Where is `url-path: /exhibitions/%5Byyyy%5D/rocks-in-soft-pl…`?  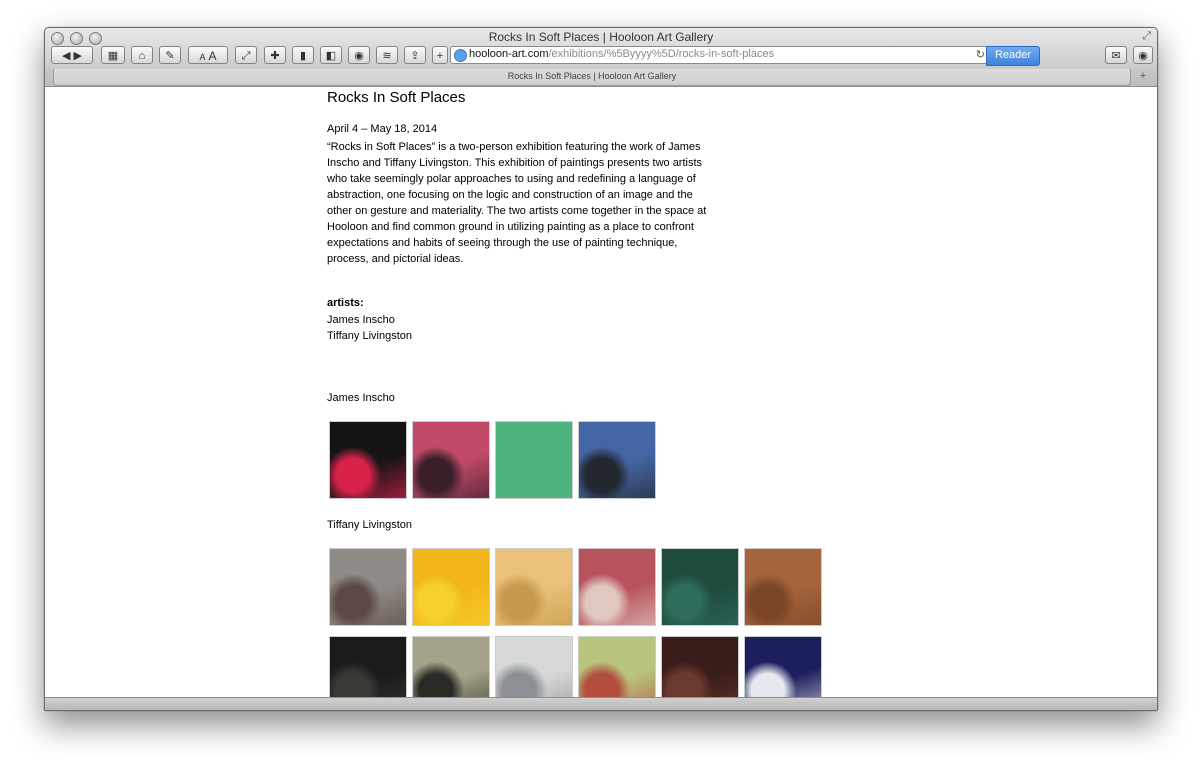
url-path: /exhibitions/%5Byyyy%5D/rocks-in-soft-pl… is located at coordinates (661, 54).